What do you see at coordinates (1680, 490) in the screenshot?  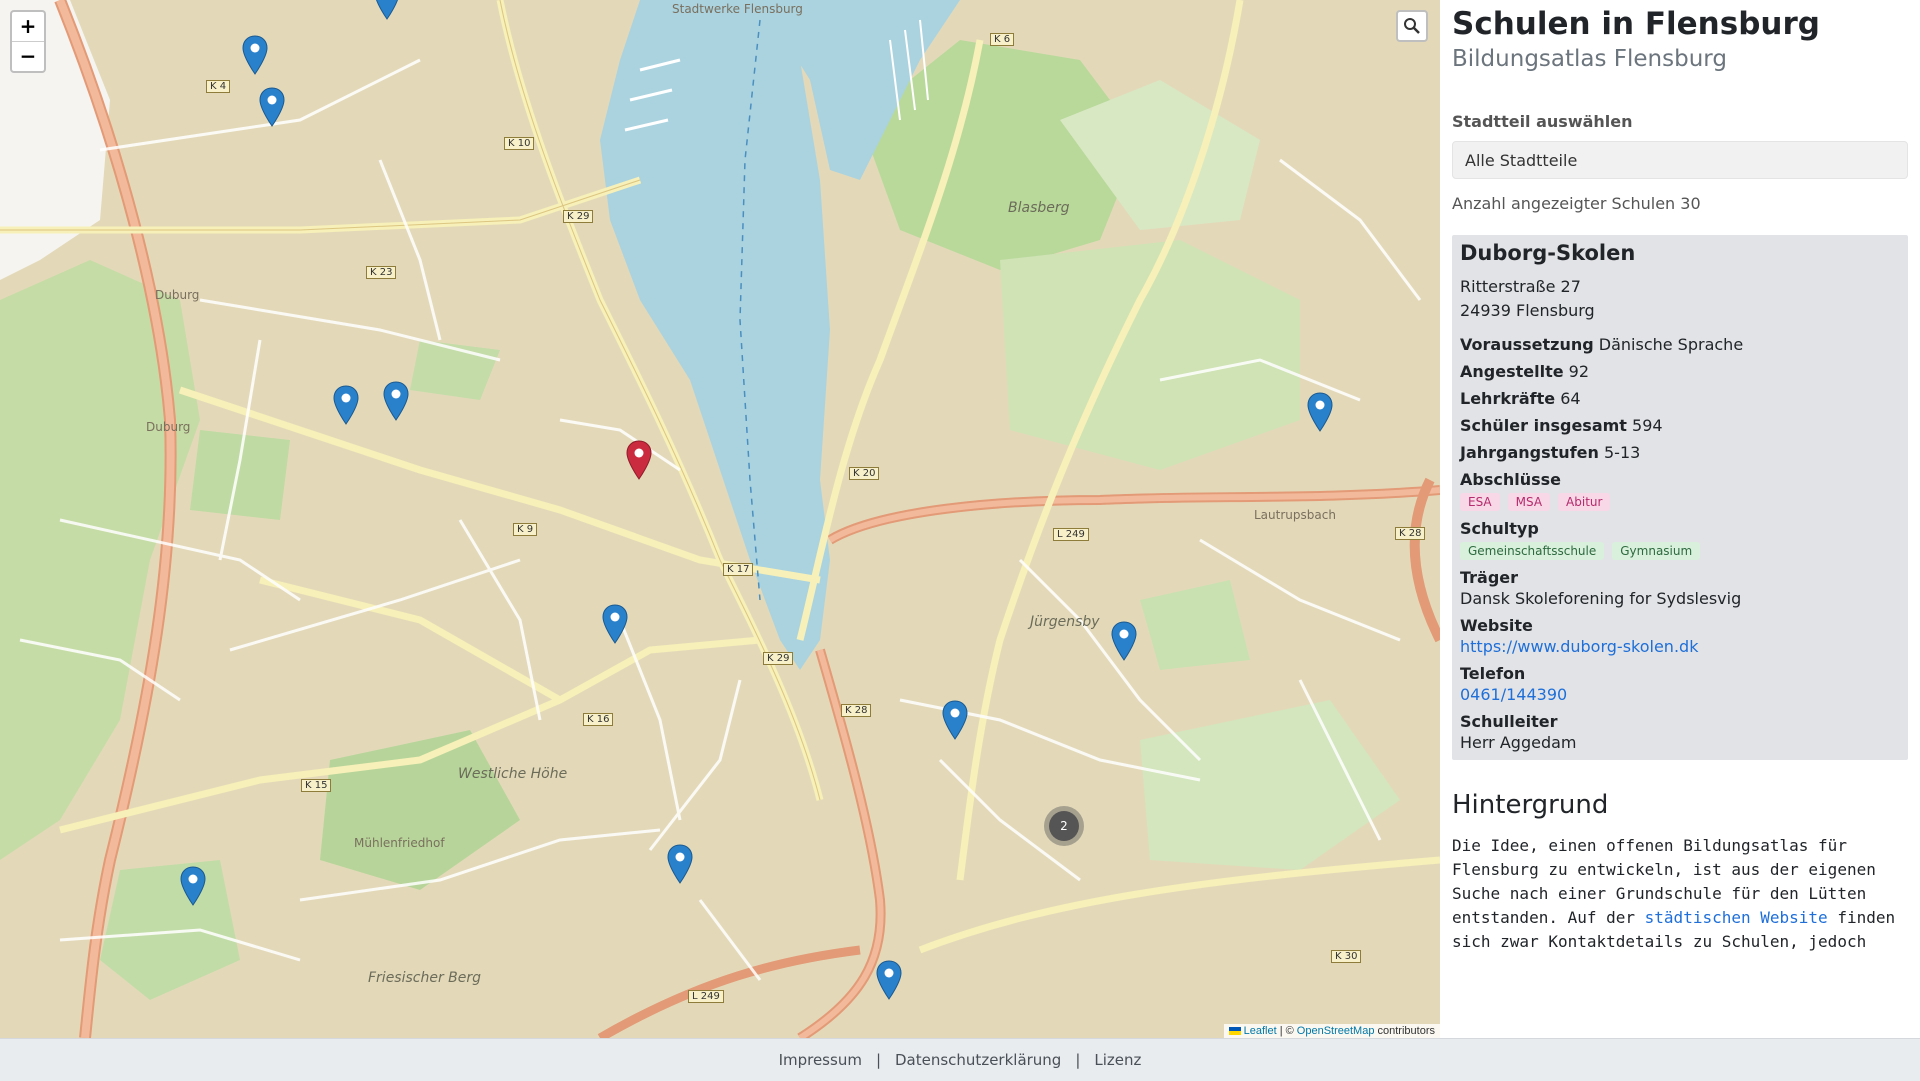 I see `field-abschluesse: Abschlüsse ESA MSA Abitur` at bounding box center [1680, 490].